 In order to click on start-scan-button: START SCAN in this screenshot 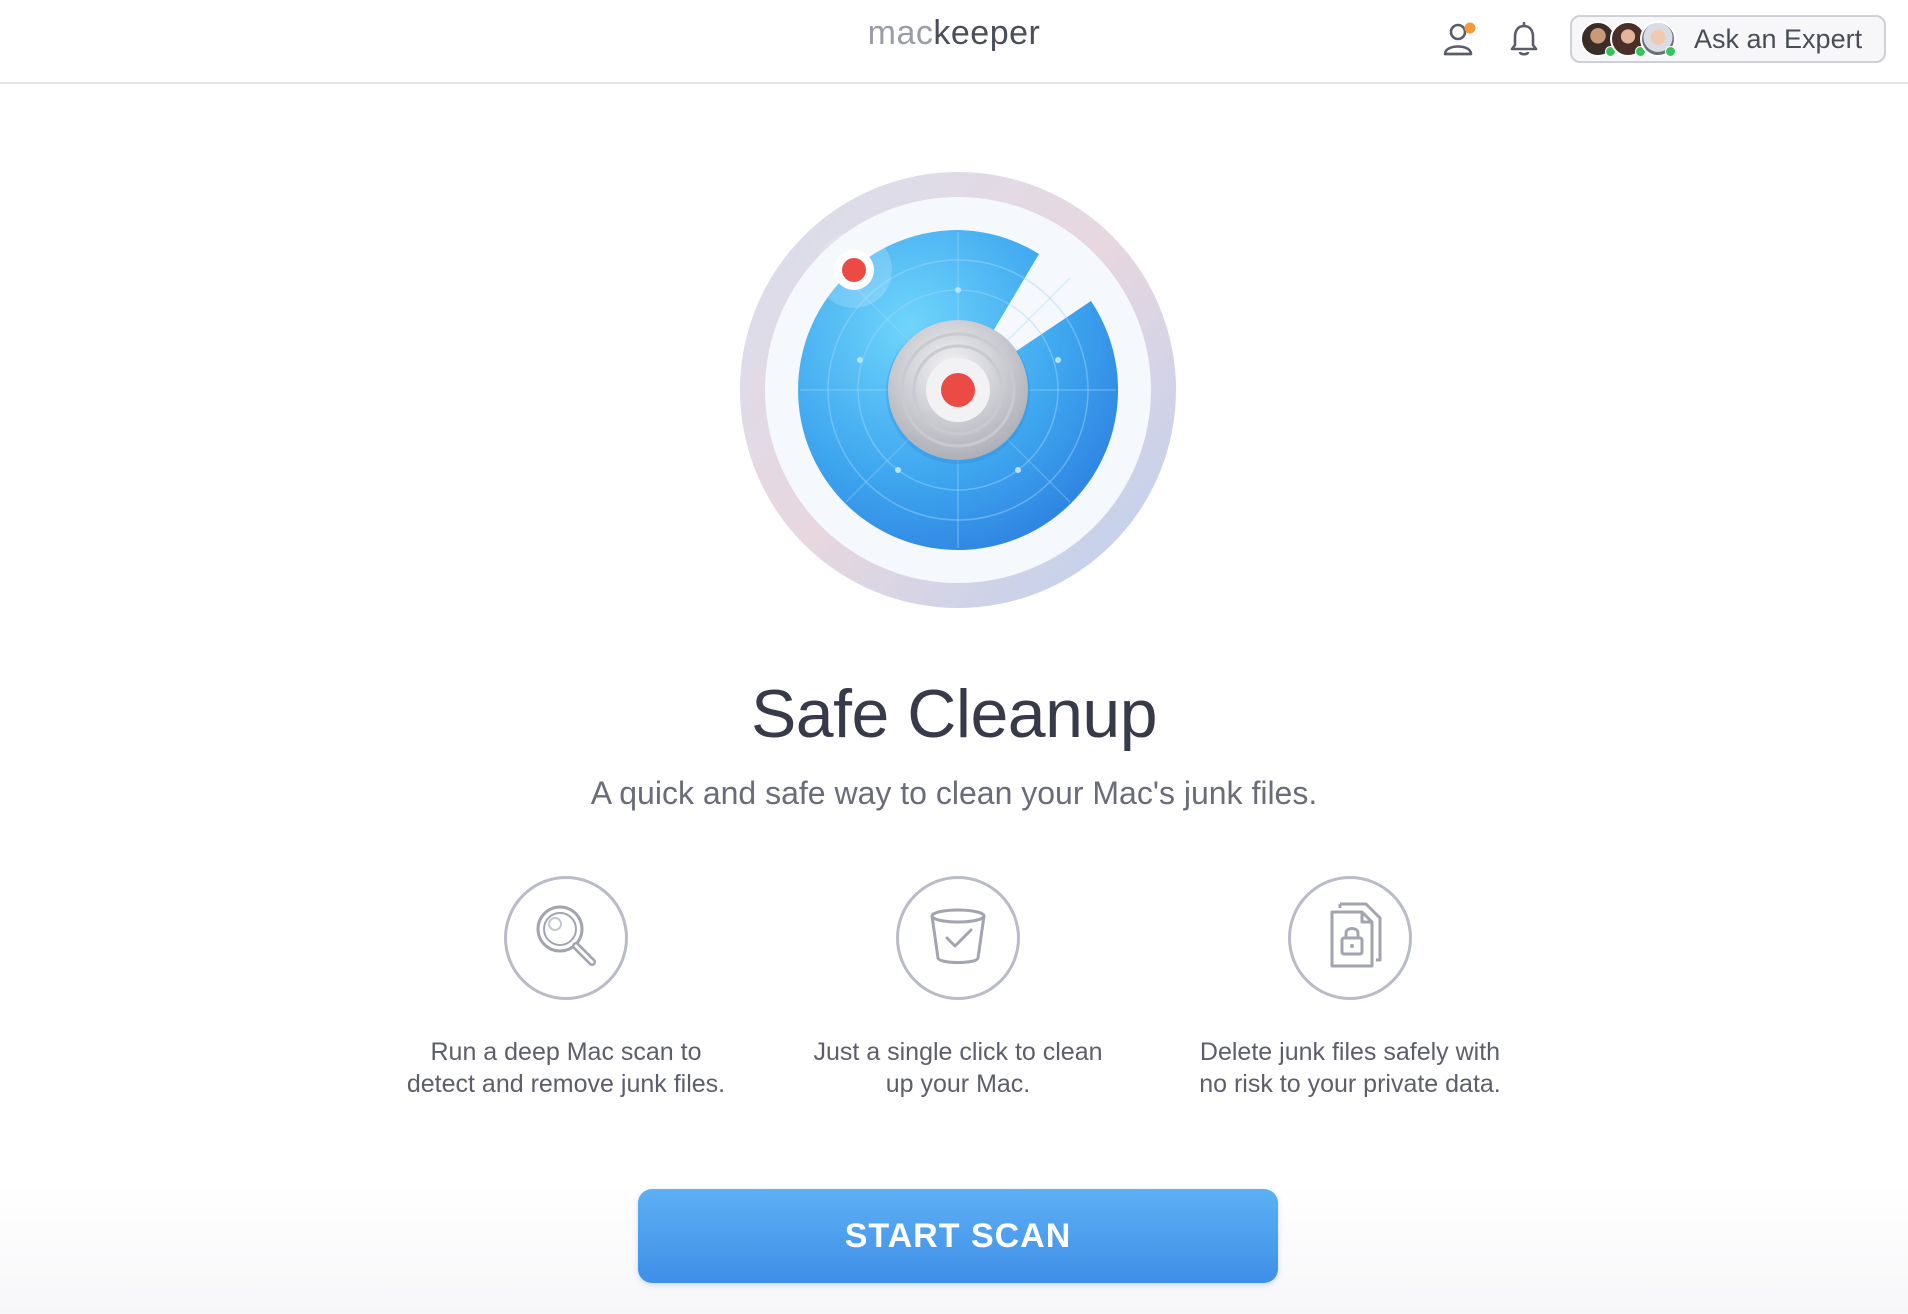, I will do `click(958, 1236)`.